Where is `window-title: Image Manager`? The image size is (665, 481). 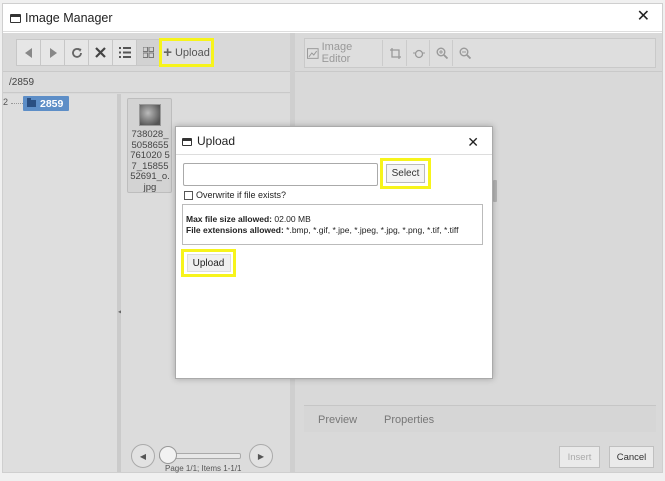
window-title: Image Manager is located at coordinates (69, 18).